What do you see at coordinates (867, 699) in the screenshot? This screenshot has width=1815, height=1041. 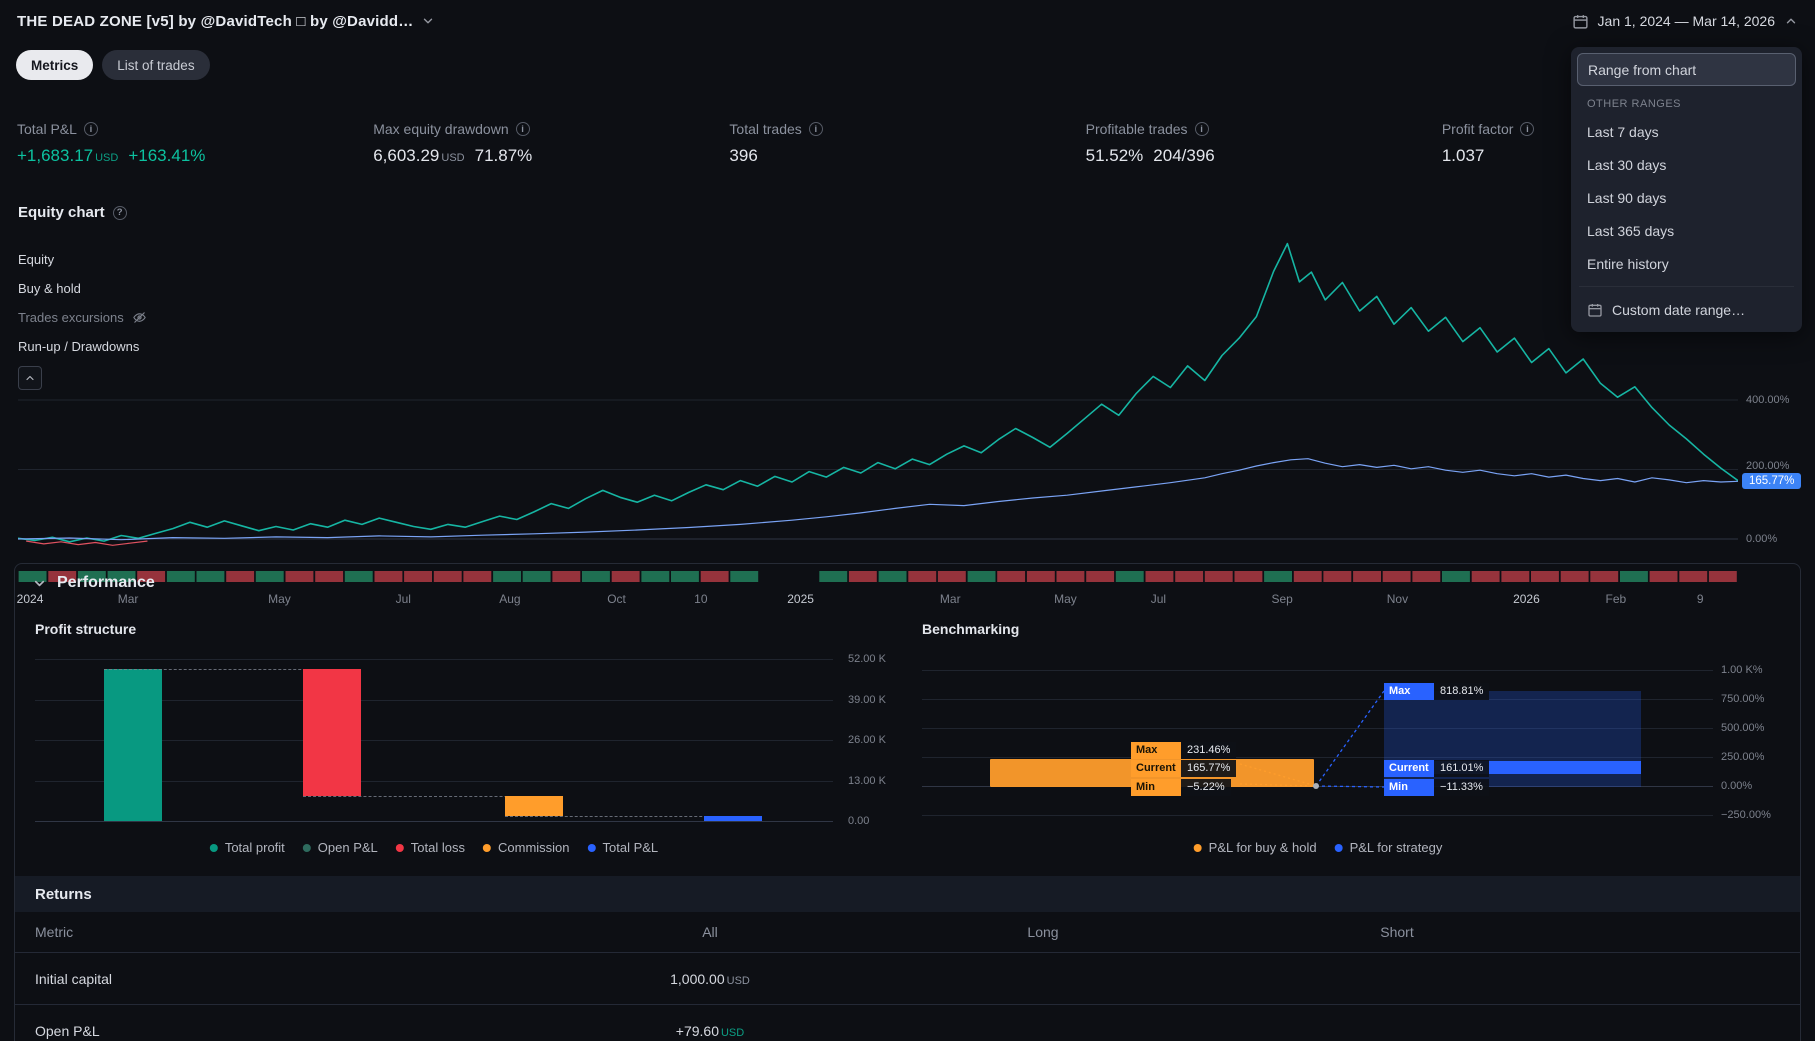 I see `profit-structure-y-label: 39.00 K` at bounding box center [867, 699].